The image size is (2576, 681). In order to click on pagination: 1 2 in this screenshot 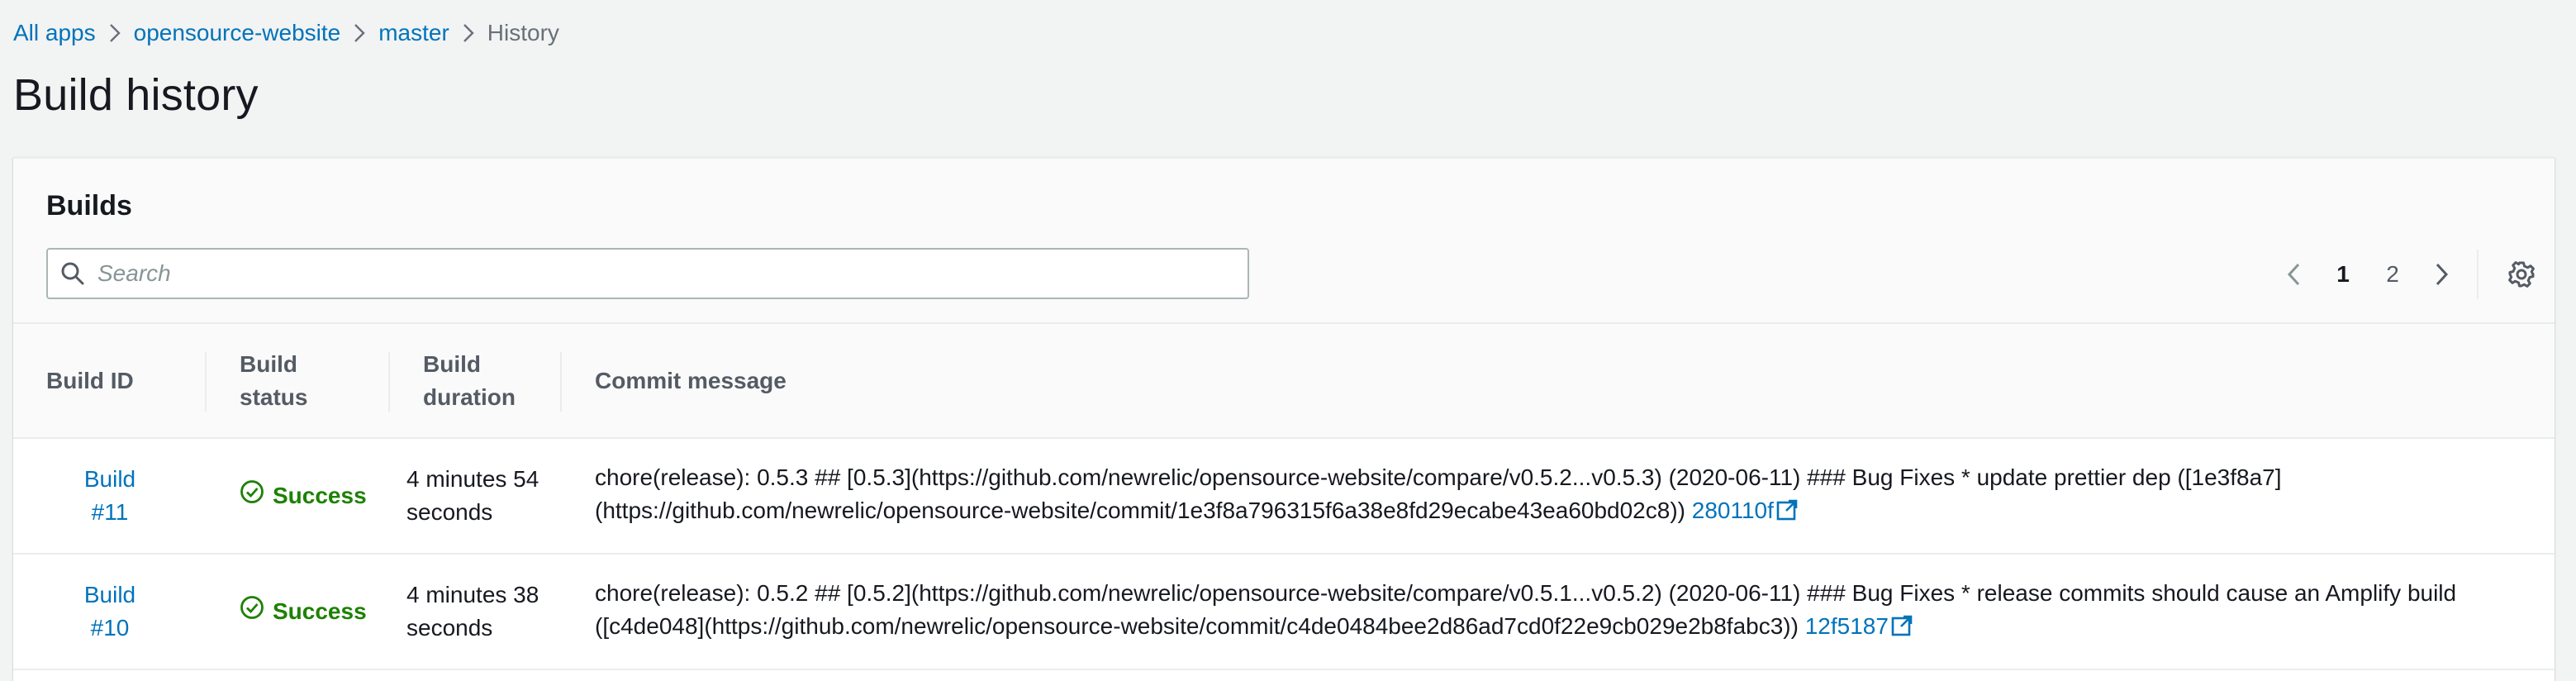, I will do `click(2407, 274)`.